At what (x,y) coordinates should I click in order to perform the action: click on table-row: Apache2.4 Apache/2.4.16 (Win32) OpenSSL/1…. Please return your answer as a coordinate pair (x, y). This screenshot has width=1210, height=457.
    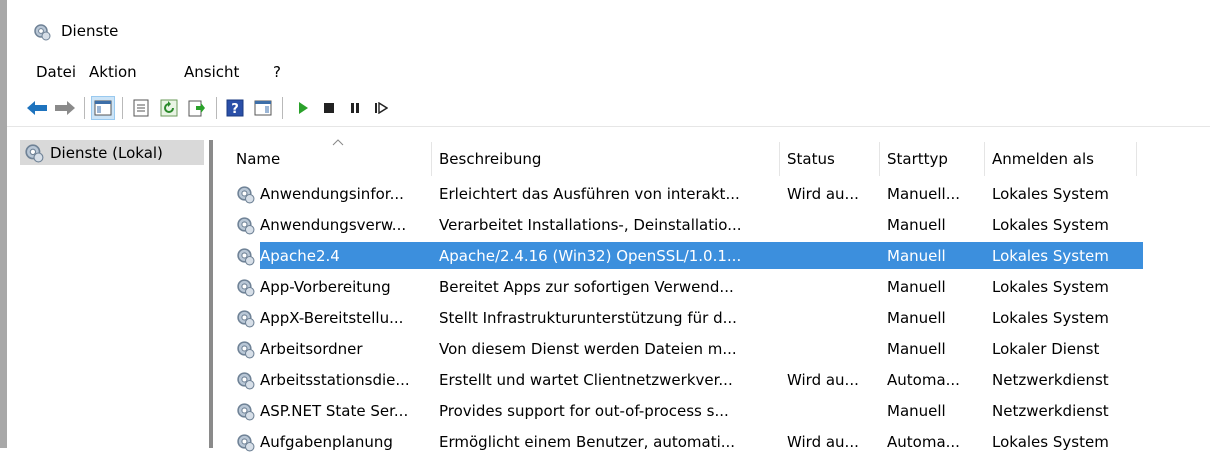
    Looking at the image, I should click on (678, 255).